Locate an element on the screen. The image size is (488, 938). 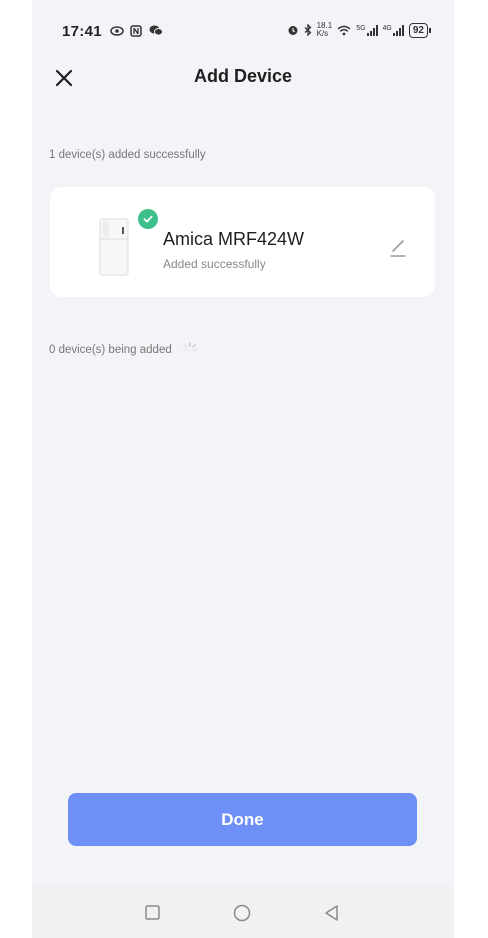
status-right-icons: 18.1 K/s 5G 4G 92 is located at coordinates (359, 29).